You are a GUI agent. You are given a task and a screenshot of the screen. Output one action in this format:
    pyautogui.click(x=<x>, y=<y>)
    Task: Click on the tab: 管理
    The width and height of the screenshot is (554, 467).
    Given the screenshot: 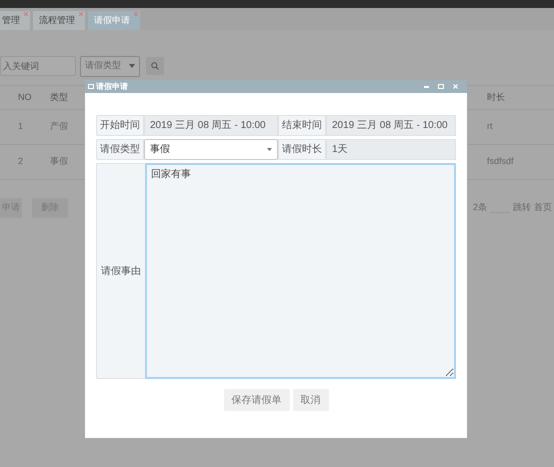 What is the action you would take?
    pyautogui.click(x=15, y=20)
    